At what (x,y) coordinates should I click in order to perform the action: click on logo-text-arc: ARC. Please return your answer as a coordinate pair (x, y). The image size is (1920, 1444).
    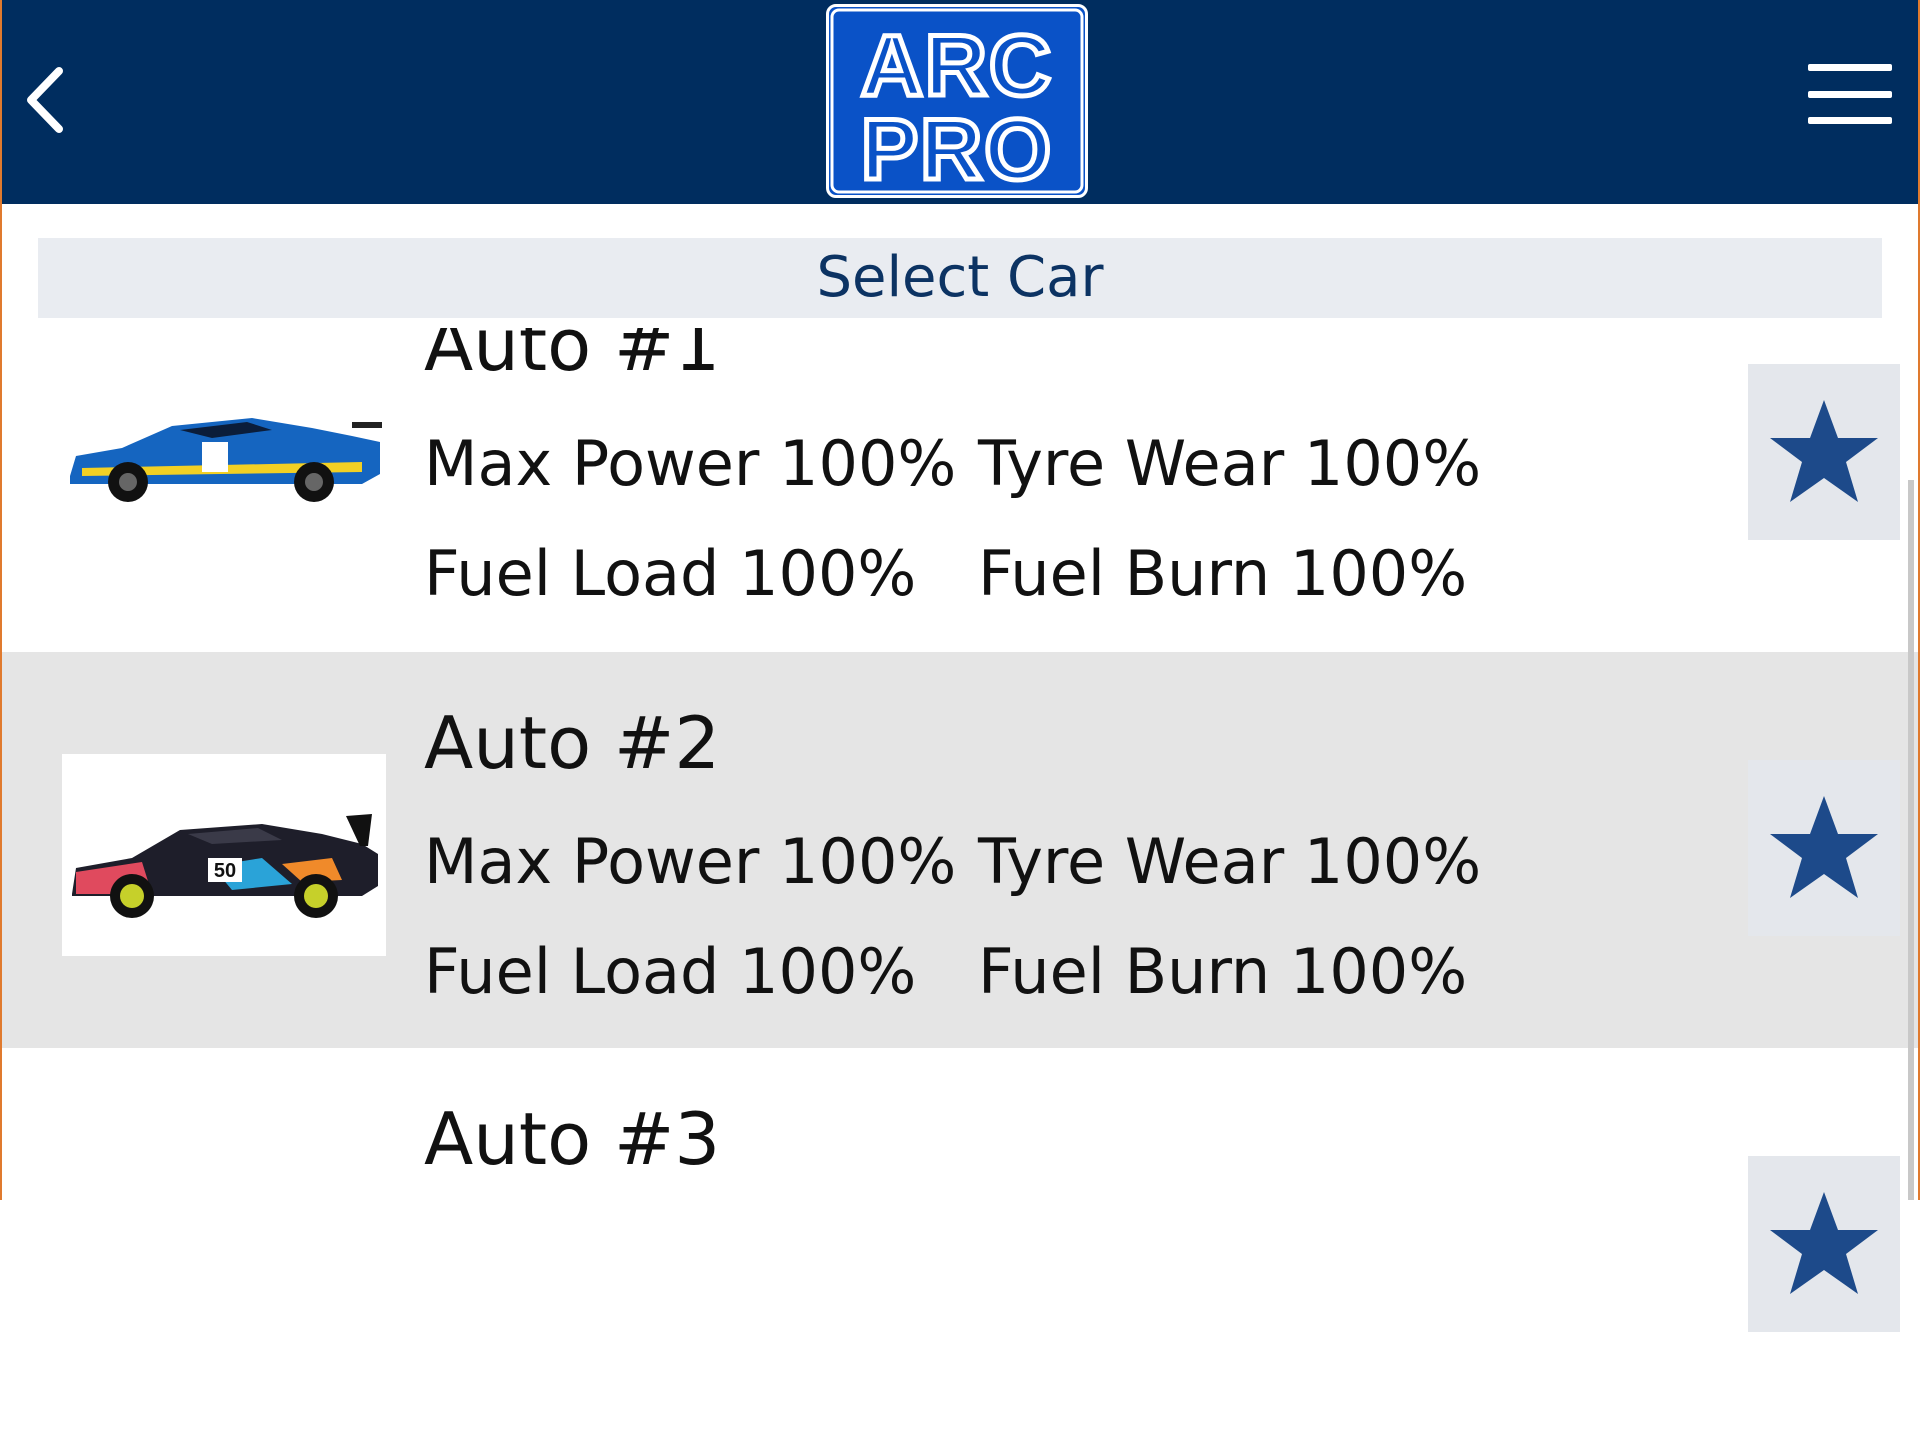
    Looking at the image, I should click on (957, 66).